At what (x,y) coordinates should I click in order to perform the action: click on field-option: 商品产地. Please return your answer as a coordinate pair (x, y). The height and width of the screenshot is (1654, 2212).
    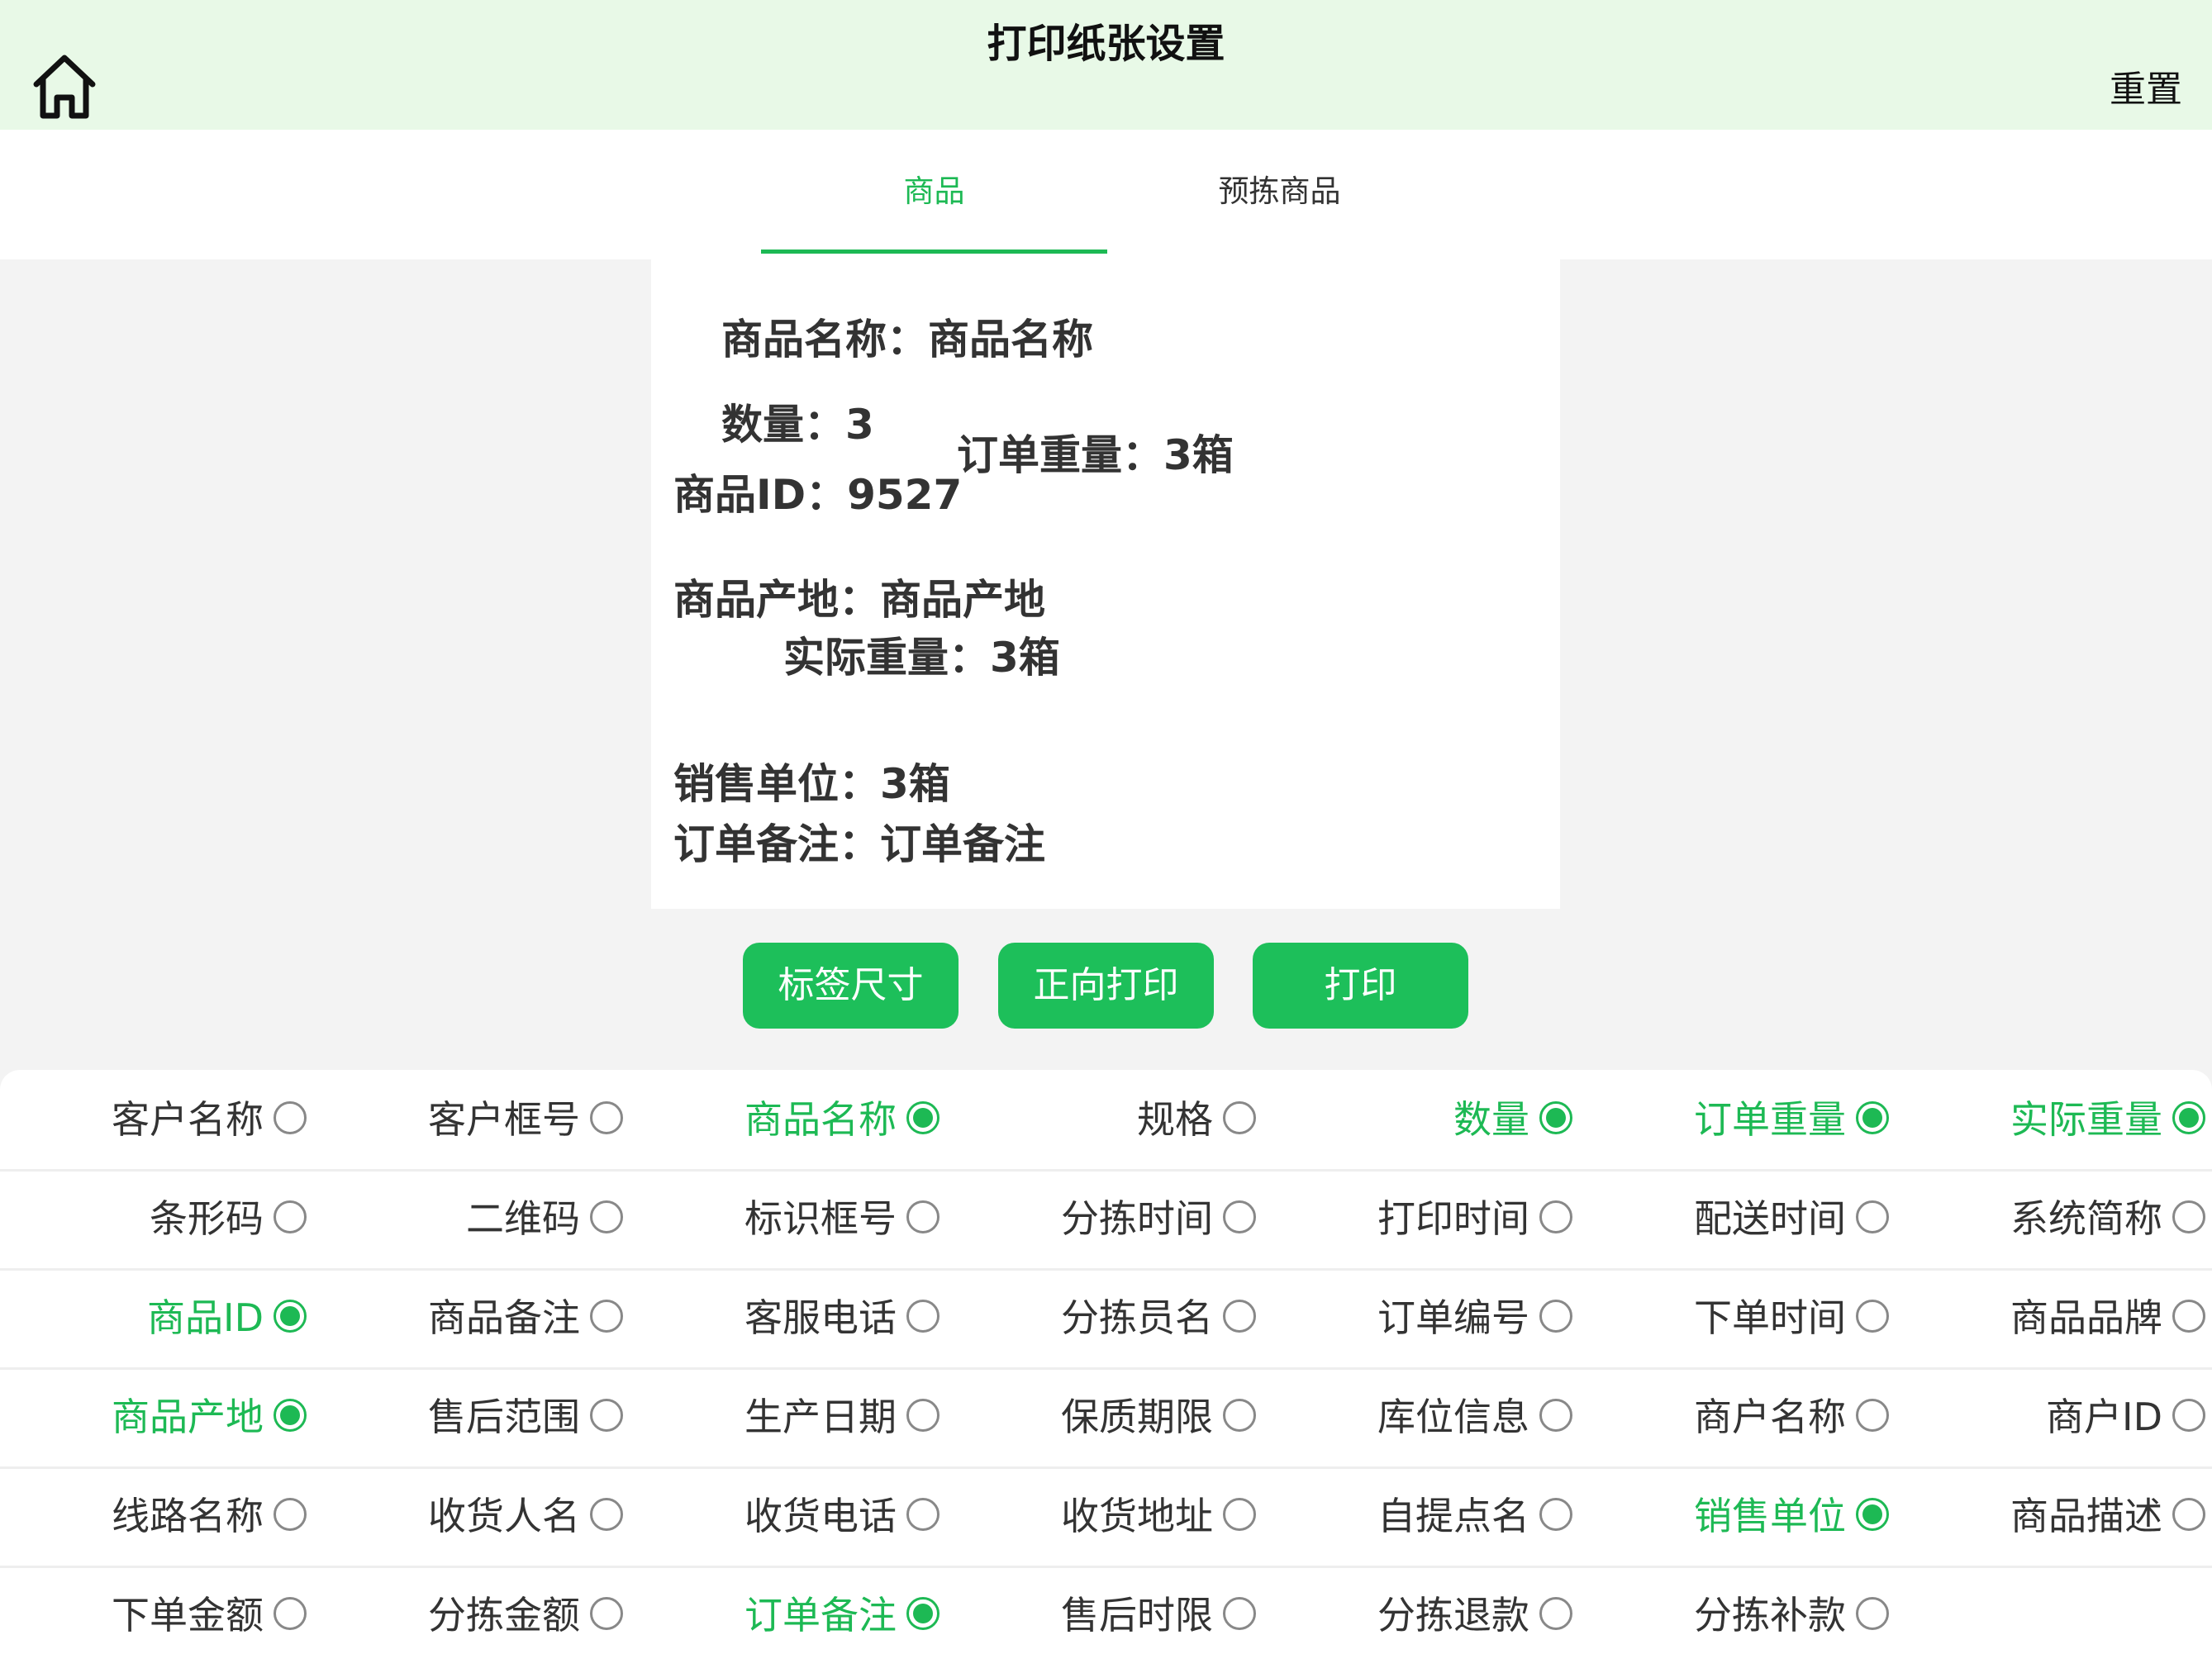
    Looking at the image, I should click on (158, 1416).